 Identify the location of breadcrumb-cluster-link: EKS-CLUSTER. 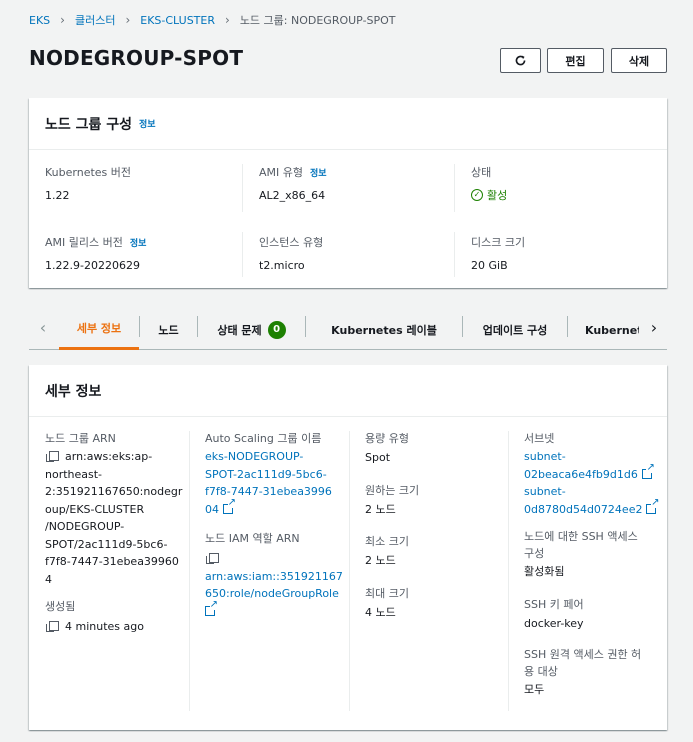
(177, 20).